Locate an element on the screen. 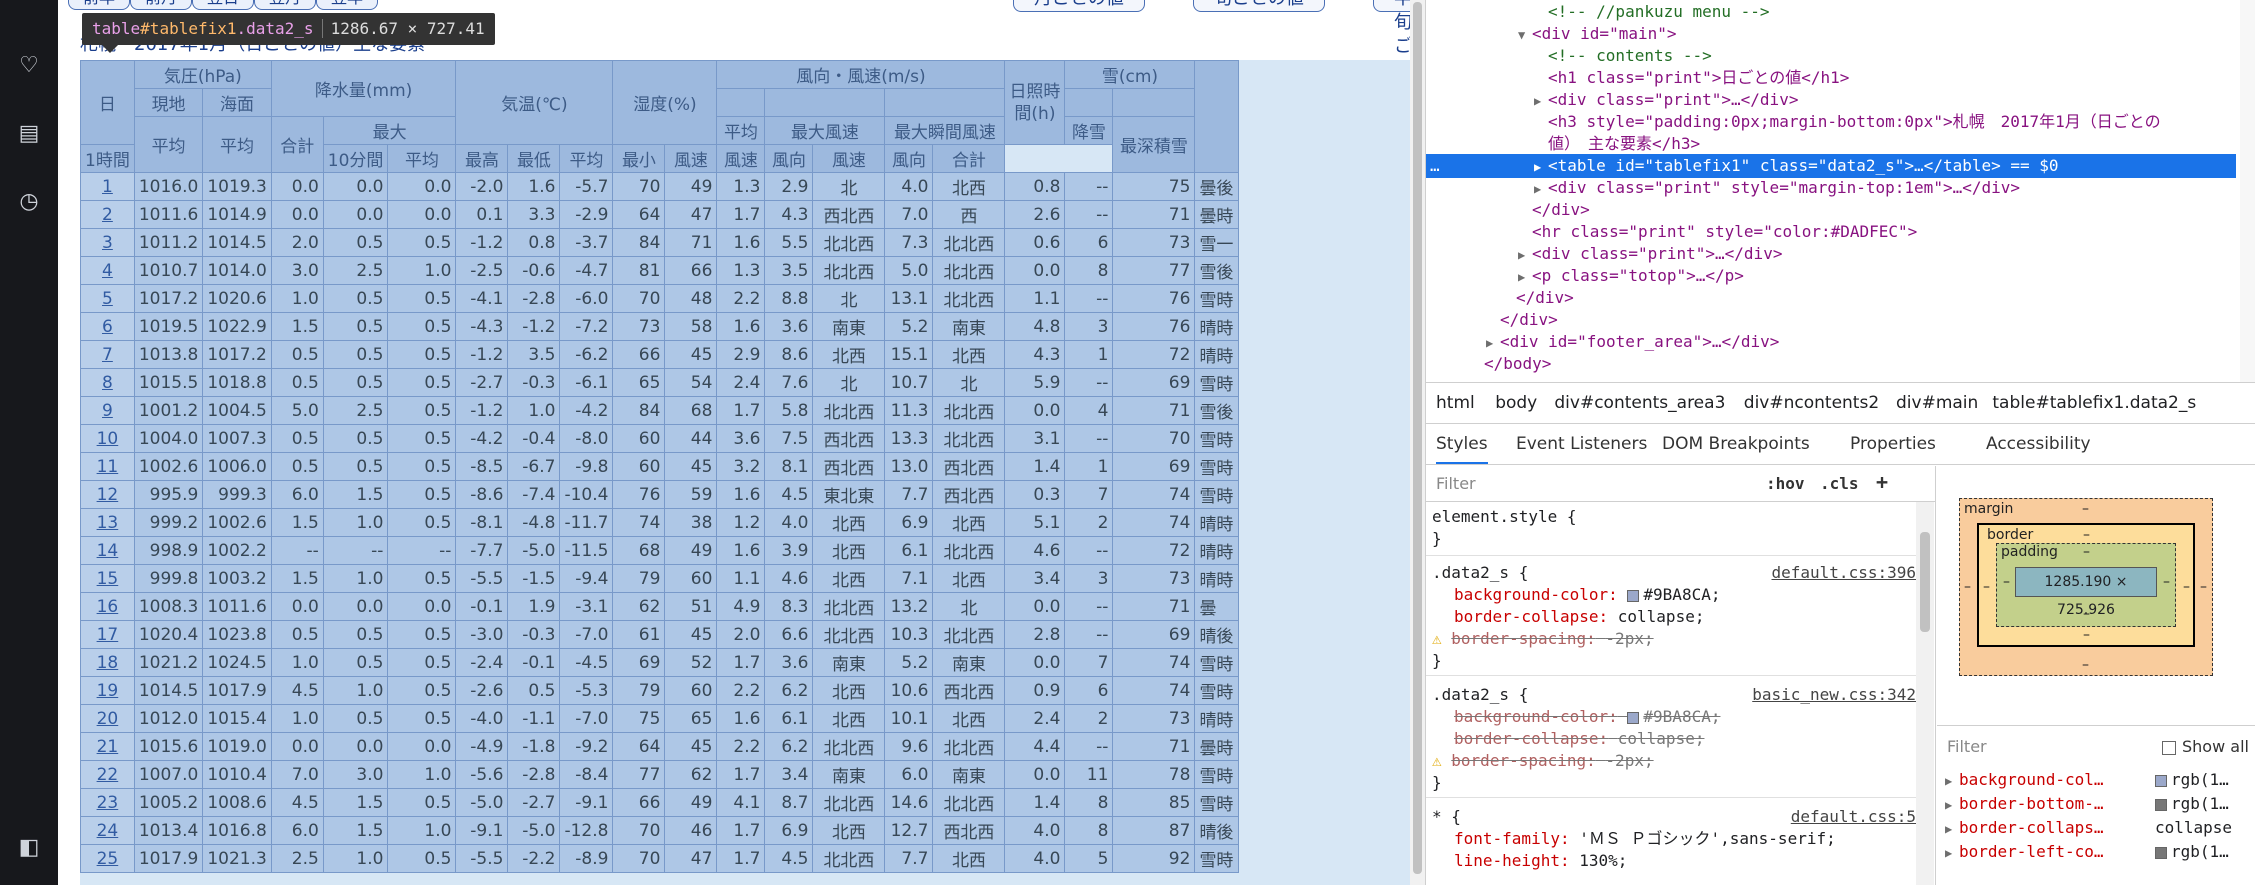  dom-comment: <!-- contents --> is located at coordinates (1623, 56).